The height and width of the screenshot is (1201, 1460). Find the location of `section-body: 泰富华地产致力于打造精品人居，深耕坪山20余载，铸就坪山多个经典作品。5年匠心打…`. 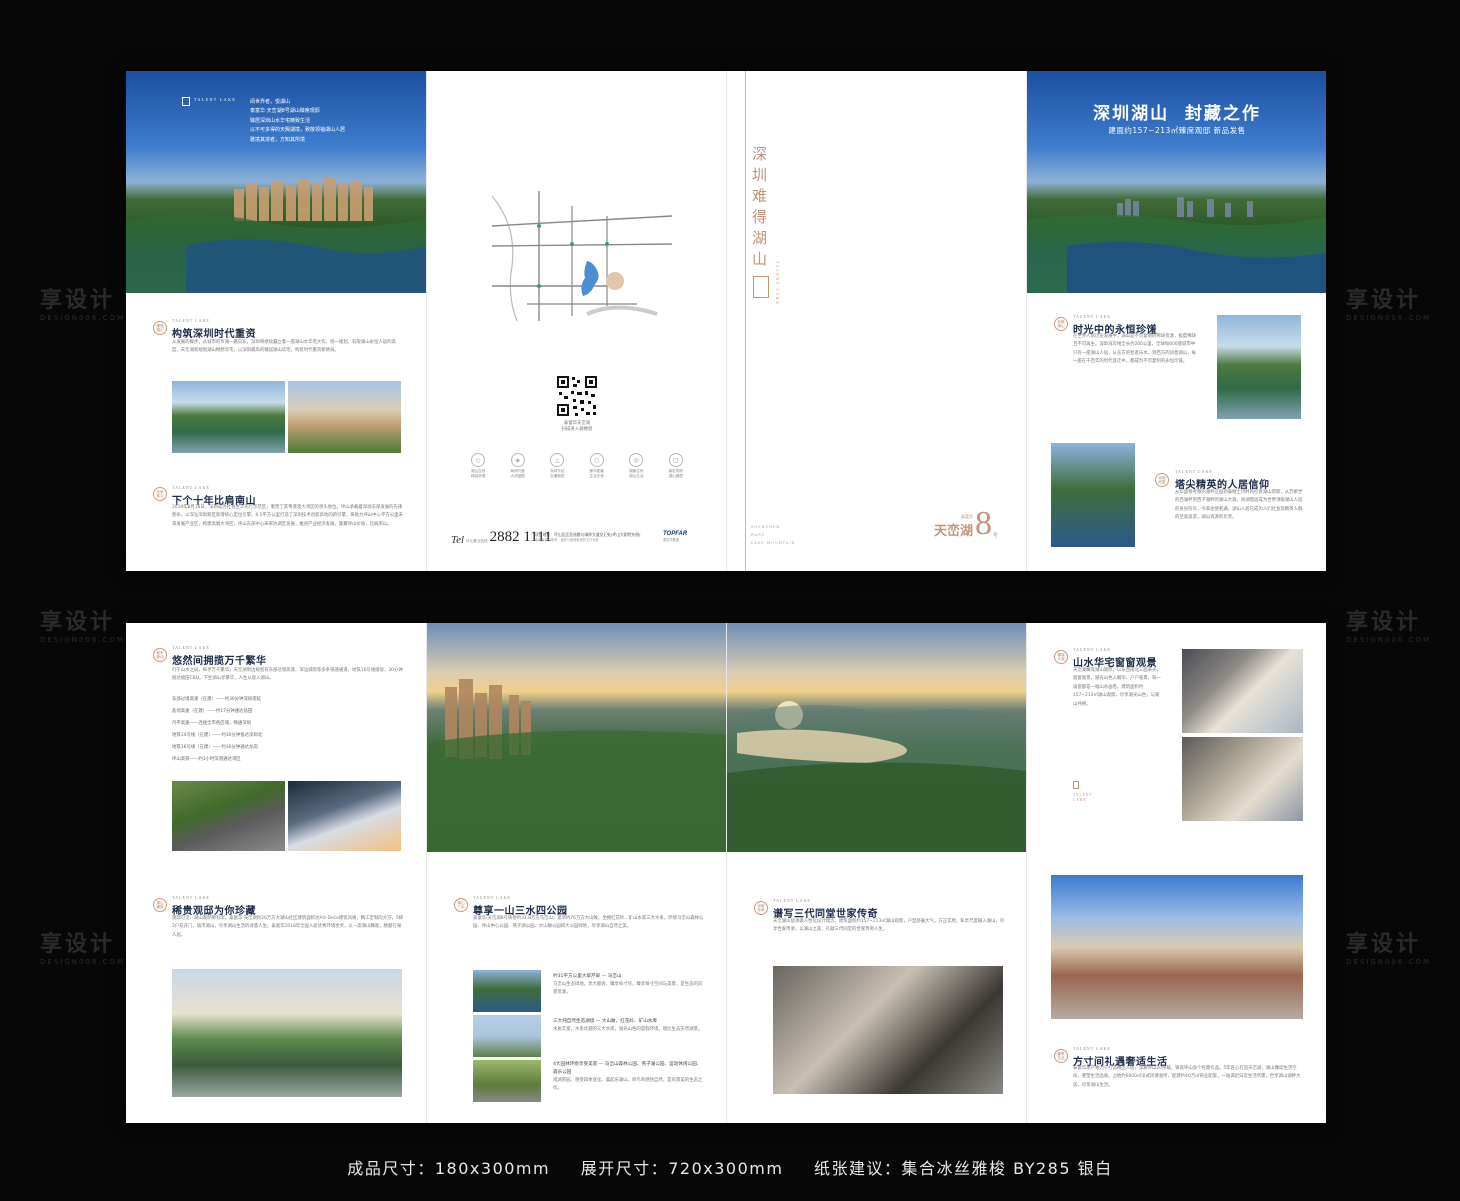

section-body: 泰富华地产致力于打造精品人居，深耕坪山20余载，铸就坪山多个经典作品。5年匠心打… is located at coordinates (1187, 1077).